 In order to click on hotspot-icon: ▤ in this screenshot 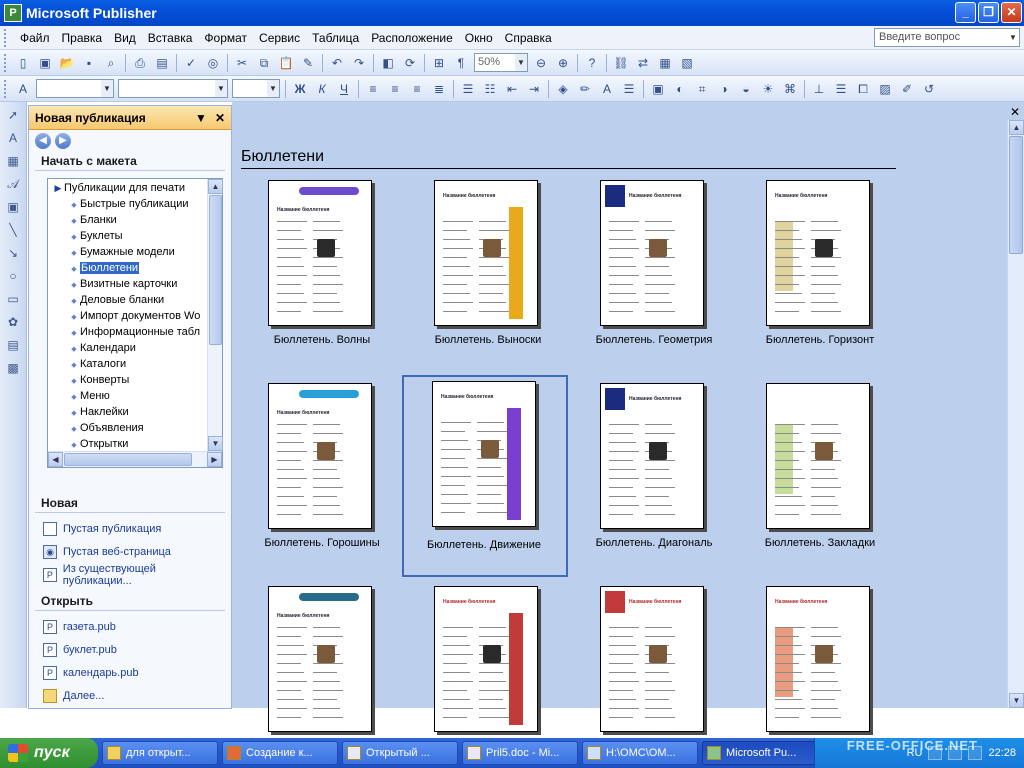, I will do `click(13, 345)`.